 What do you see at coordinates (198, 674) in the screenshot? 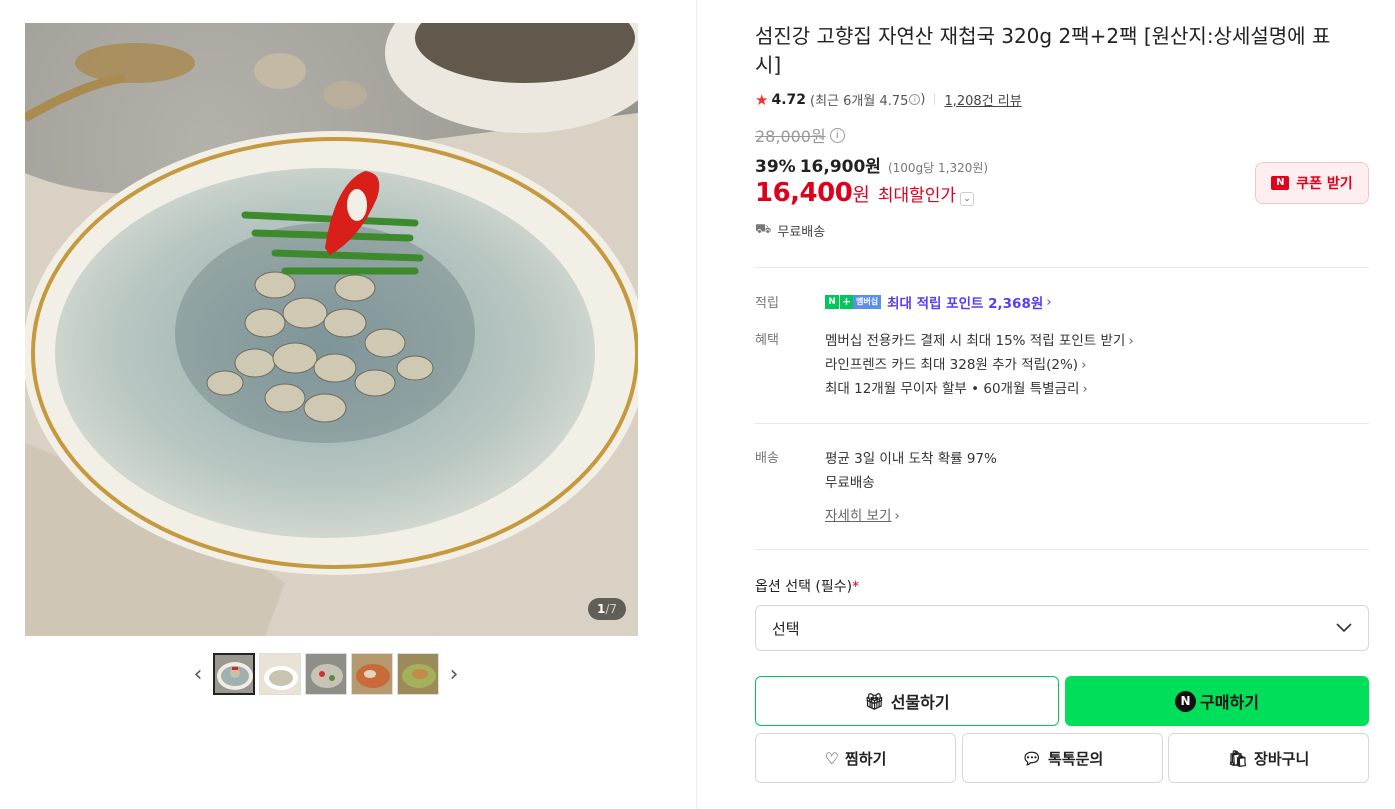
I see `chevron-left-icon: ‹` at bounding box center [198, 674].